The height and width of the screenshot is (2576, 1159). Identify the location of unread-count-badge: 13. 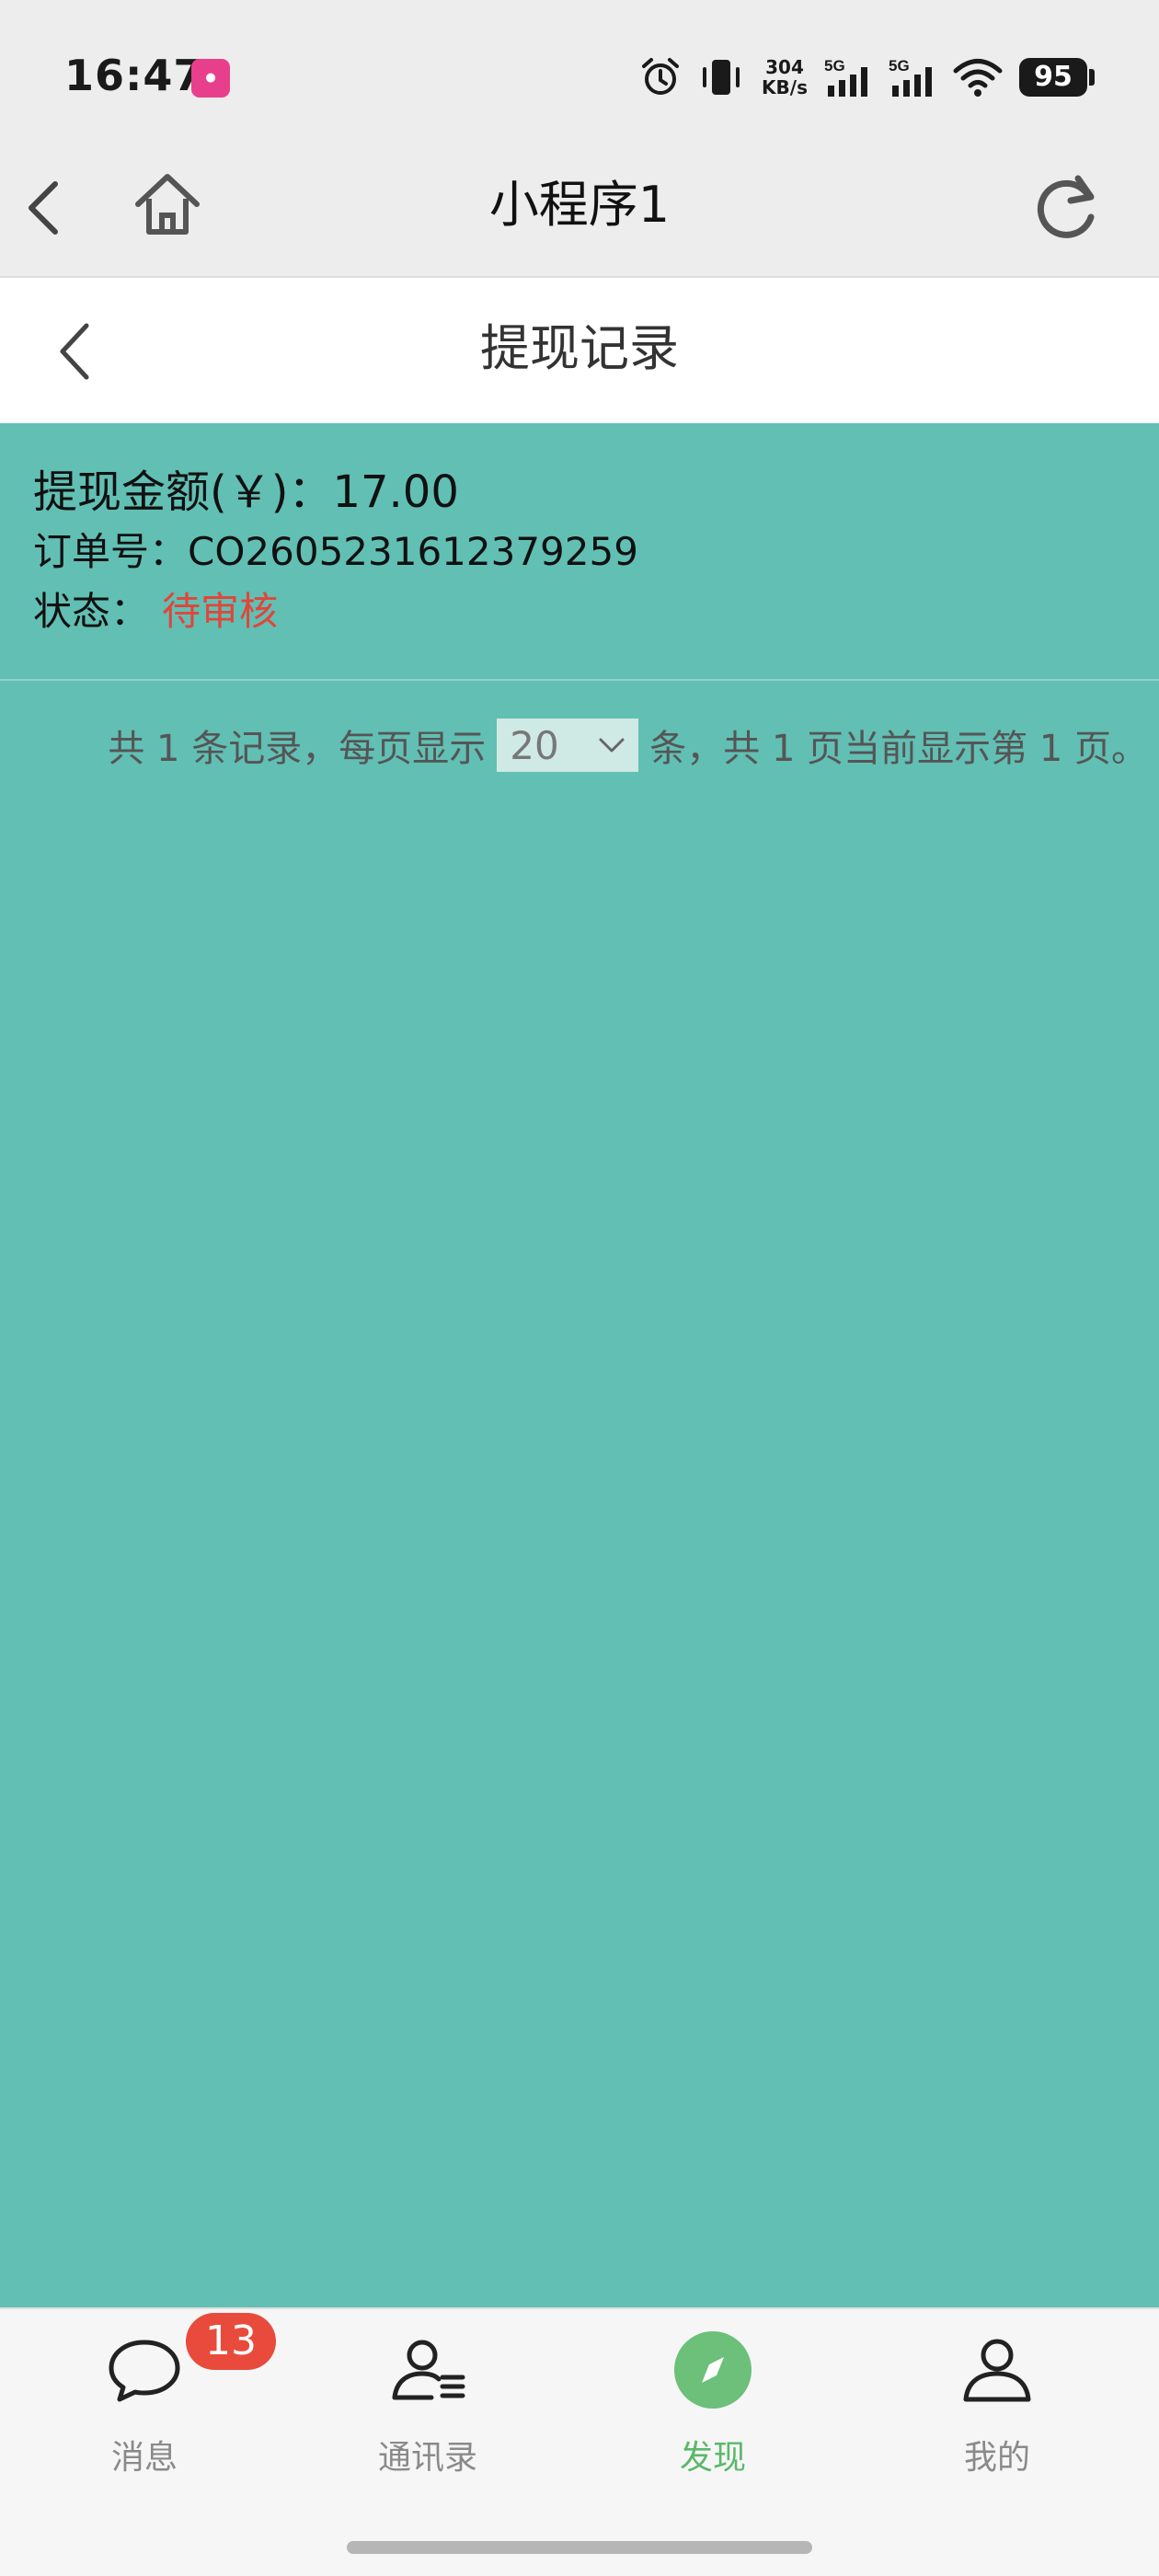
(231, 2341).